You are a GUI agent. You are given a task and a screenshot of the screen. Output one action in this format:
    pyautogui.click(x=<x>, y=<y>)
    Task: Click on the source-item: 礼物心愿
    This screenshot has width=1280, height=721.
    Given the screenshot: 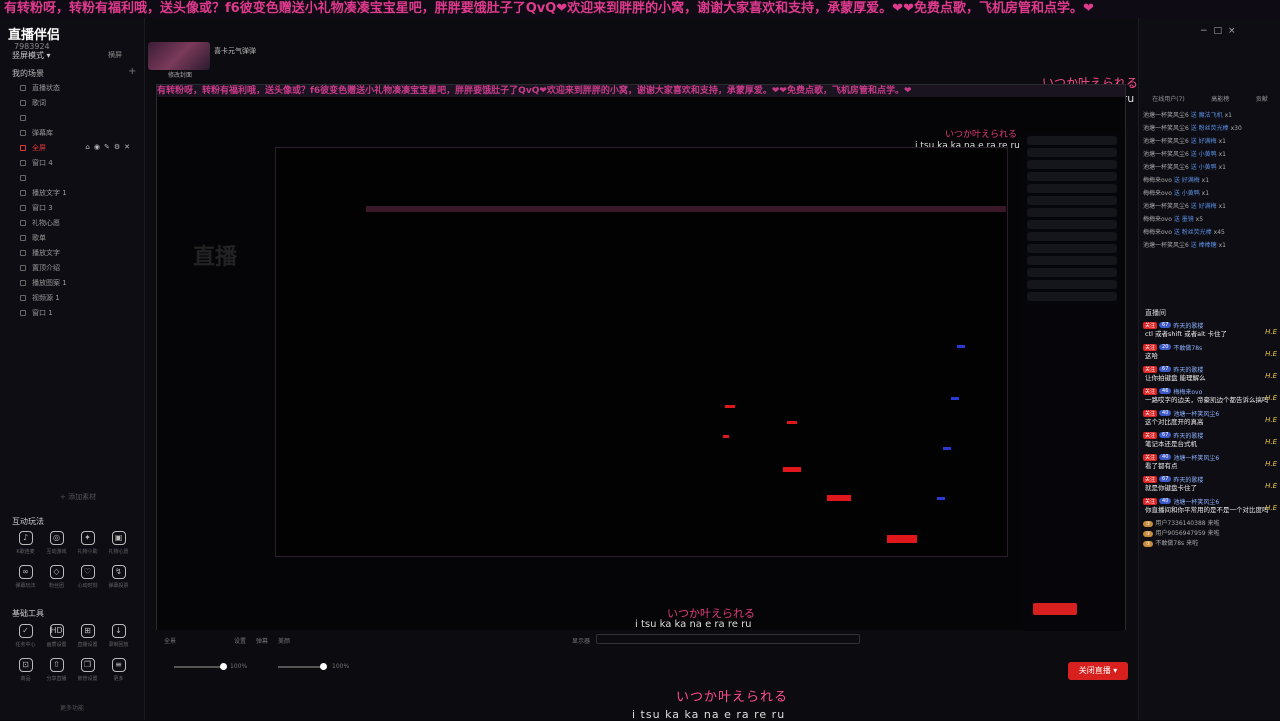 What is the action you would take?
    pyautogui.click(x=74, y=222)
    